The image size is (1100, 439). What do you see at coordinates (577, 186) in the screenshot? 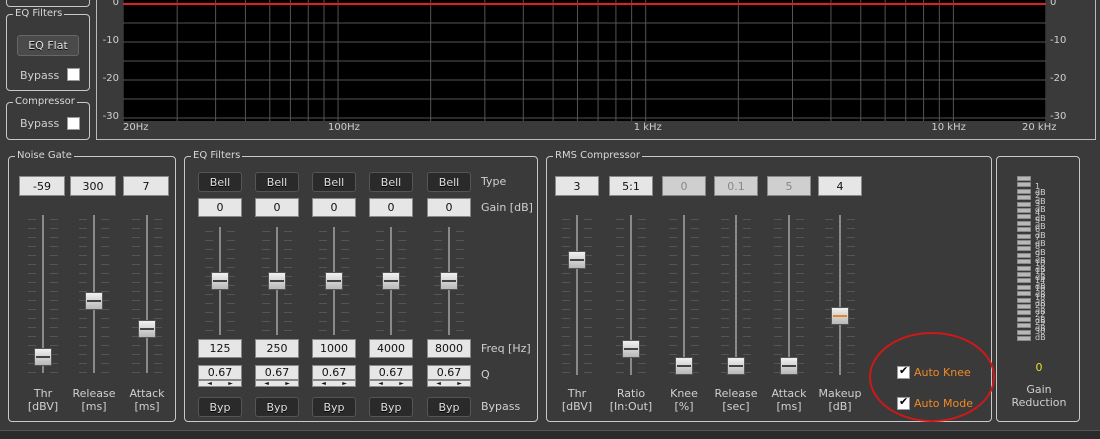
I see `compressor-thr-value: 3` at bounding box center [577, 186].